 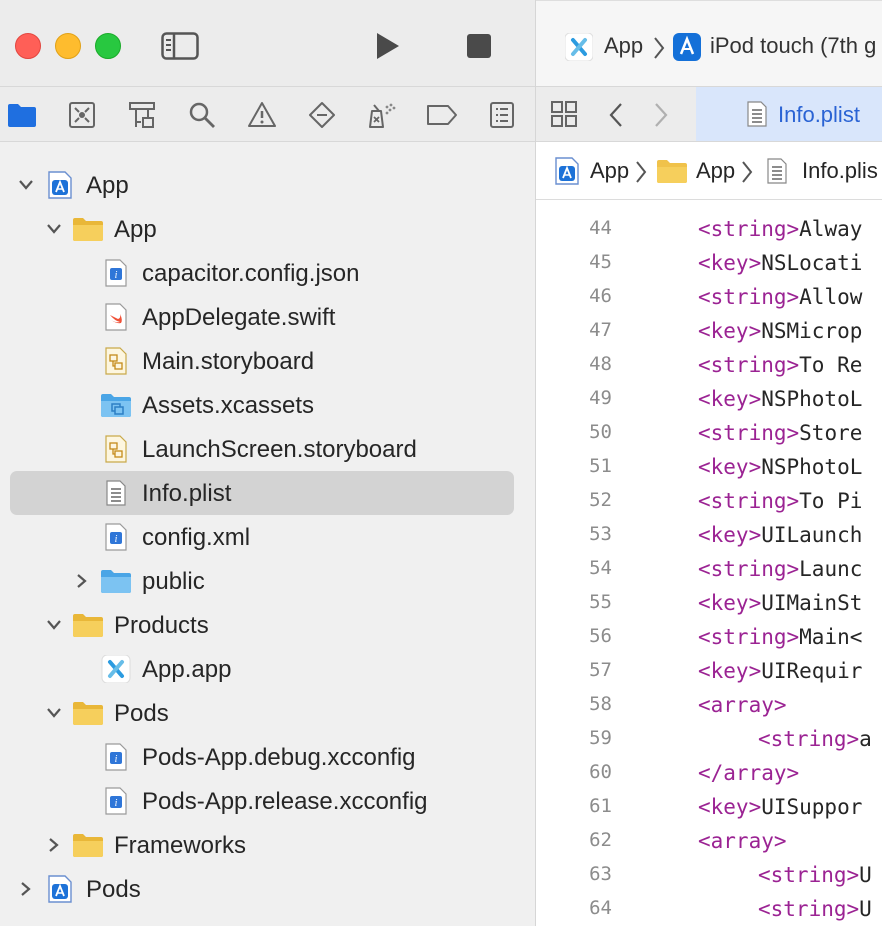 I want to click on tree-row-storyboard-file: LaunchScreen.storyboard, so click(x=262, y=449).